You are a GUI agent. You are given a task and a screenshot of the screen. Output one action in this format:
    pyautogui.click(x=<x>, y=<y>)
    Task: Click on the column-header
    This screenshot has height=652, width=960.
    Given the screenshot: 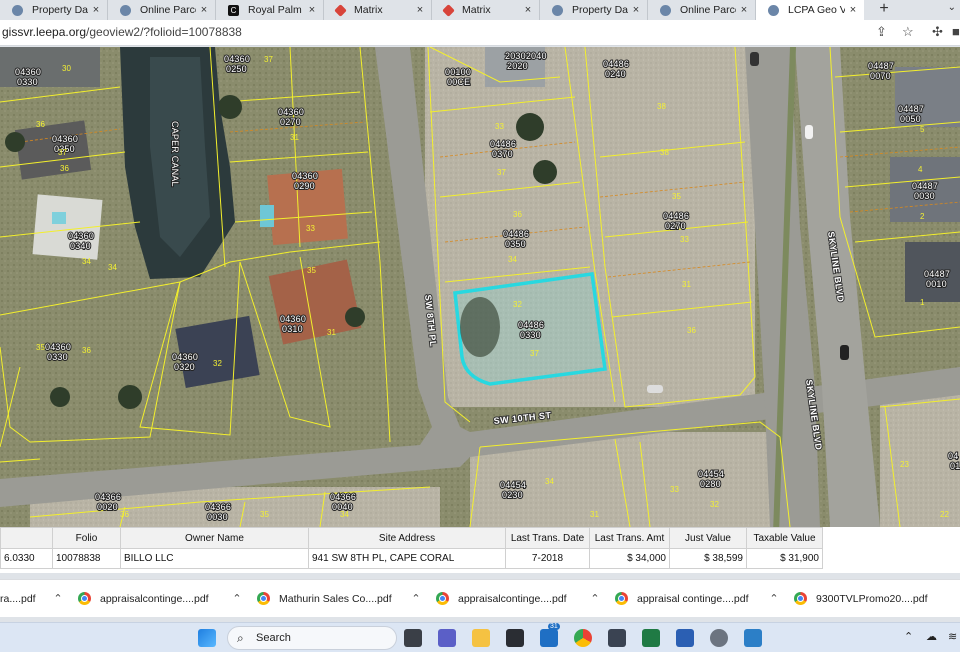 What is the action you would take?
    pyautogui.click(x=26, y=538)
    